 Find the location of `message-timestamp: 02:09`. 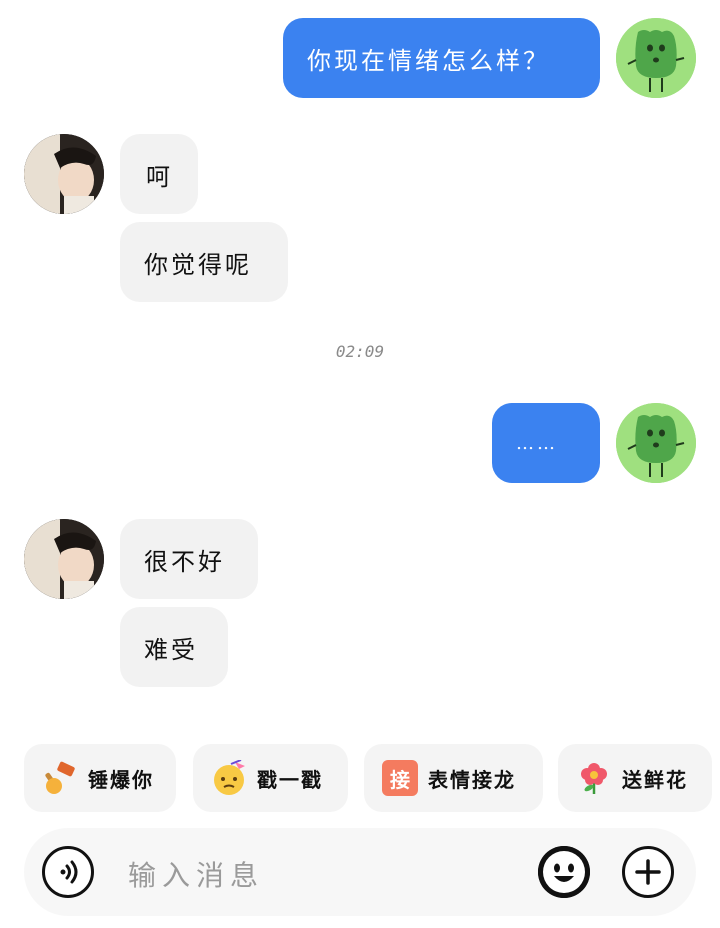

message-timestamp: 02:09 is located at coordinates (360, 351).